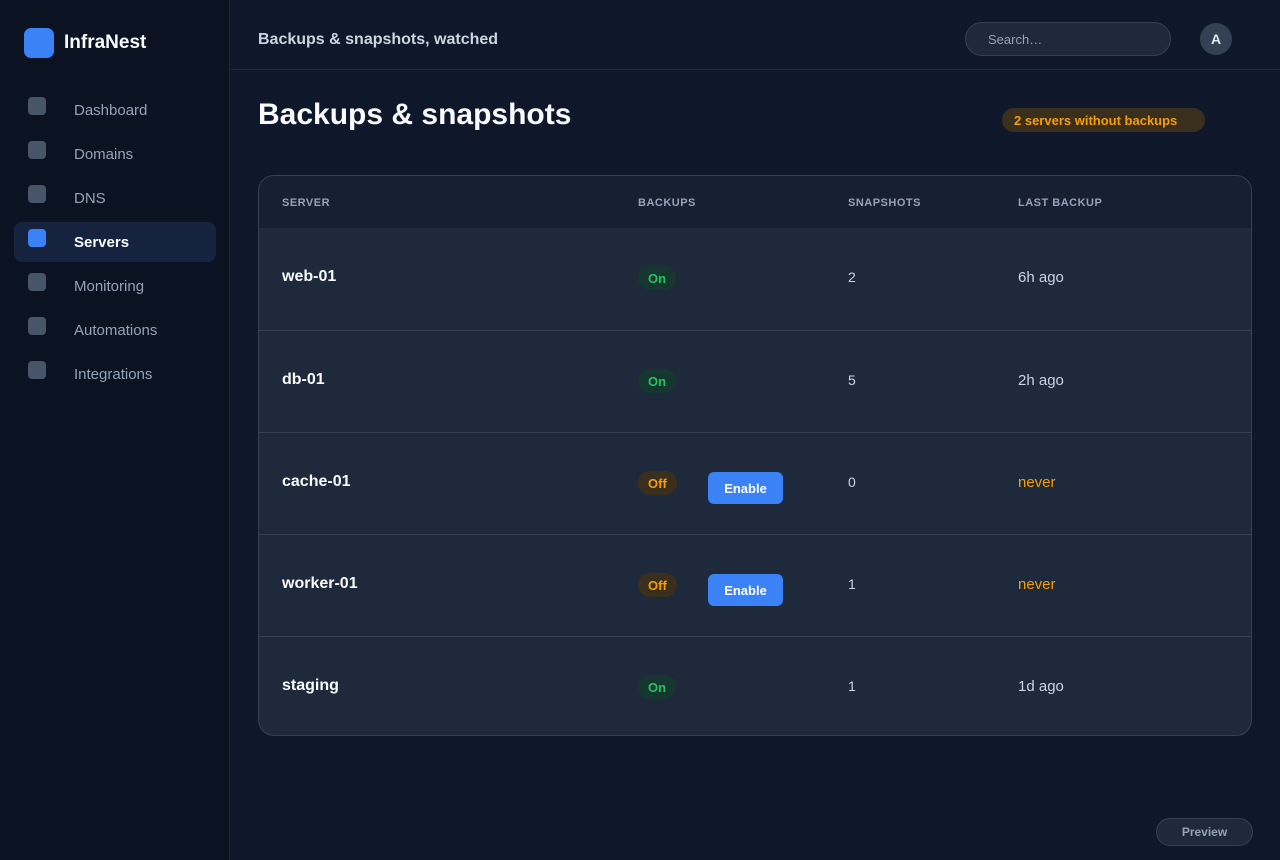 This screenshot has width=1280, height=860. Describe the element at coordinates (115, 198) in the screenshot. I see `sidebar-item-dns: DNS` at that location.